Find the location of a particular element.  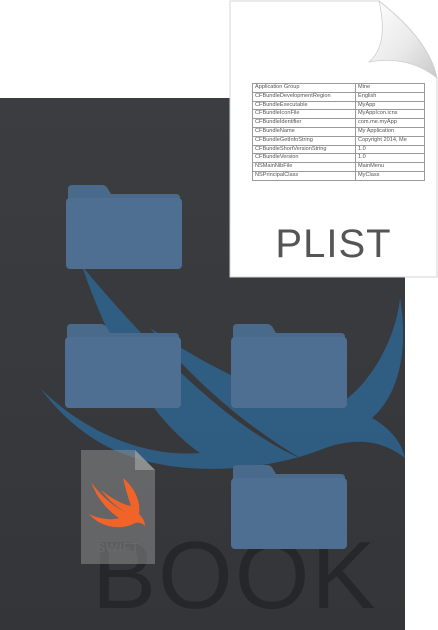

plist-row: NSMainNibFile MainMenu is located at coordinates (338, 167).